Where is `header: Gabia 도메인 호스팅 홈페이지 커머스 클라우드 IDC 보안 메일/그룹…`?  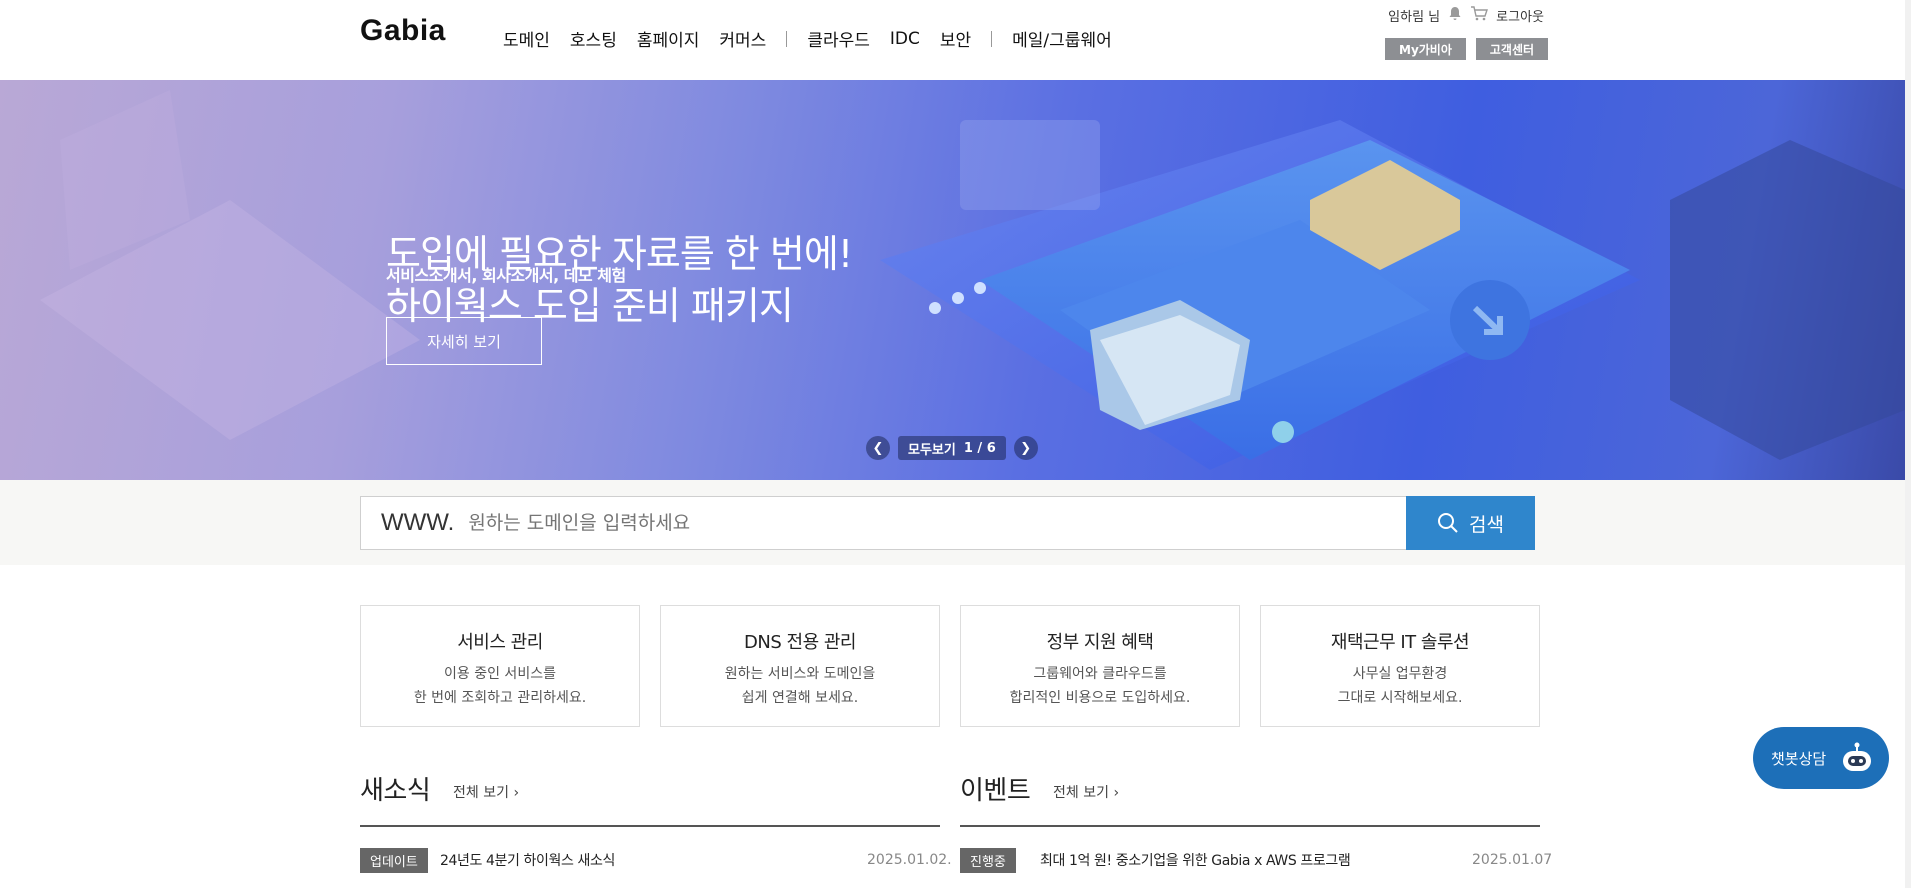
header: Gabia 도메인 호스팅 홈페이지 커머스 클라우드 IDC 보안 메일/그룹… is located at coordinates (955, 40).